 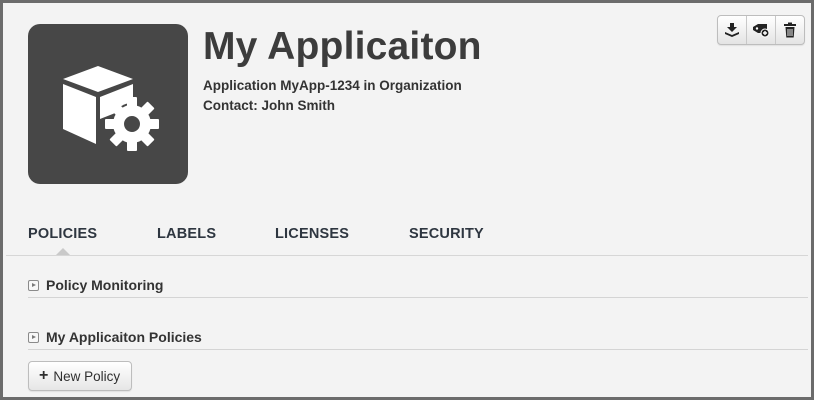 I want to click on tab-labels: LABELS, so click(x=216, y=234).